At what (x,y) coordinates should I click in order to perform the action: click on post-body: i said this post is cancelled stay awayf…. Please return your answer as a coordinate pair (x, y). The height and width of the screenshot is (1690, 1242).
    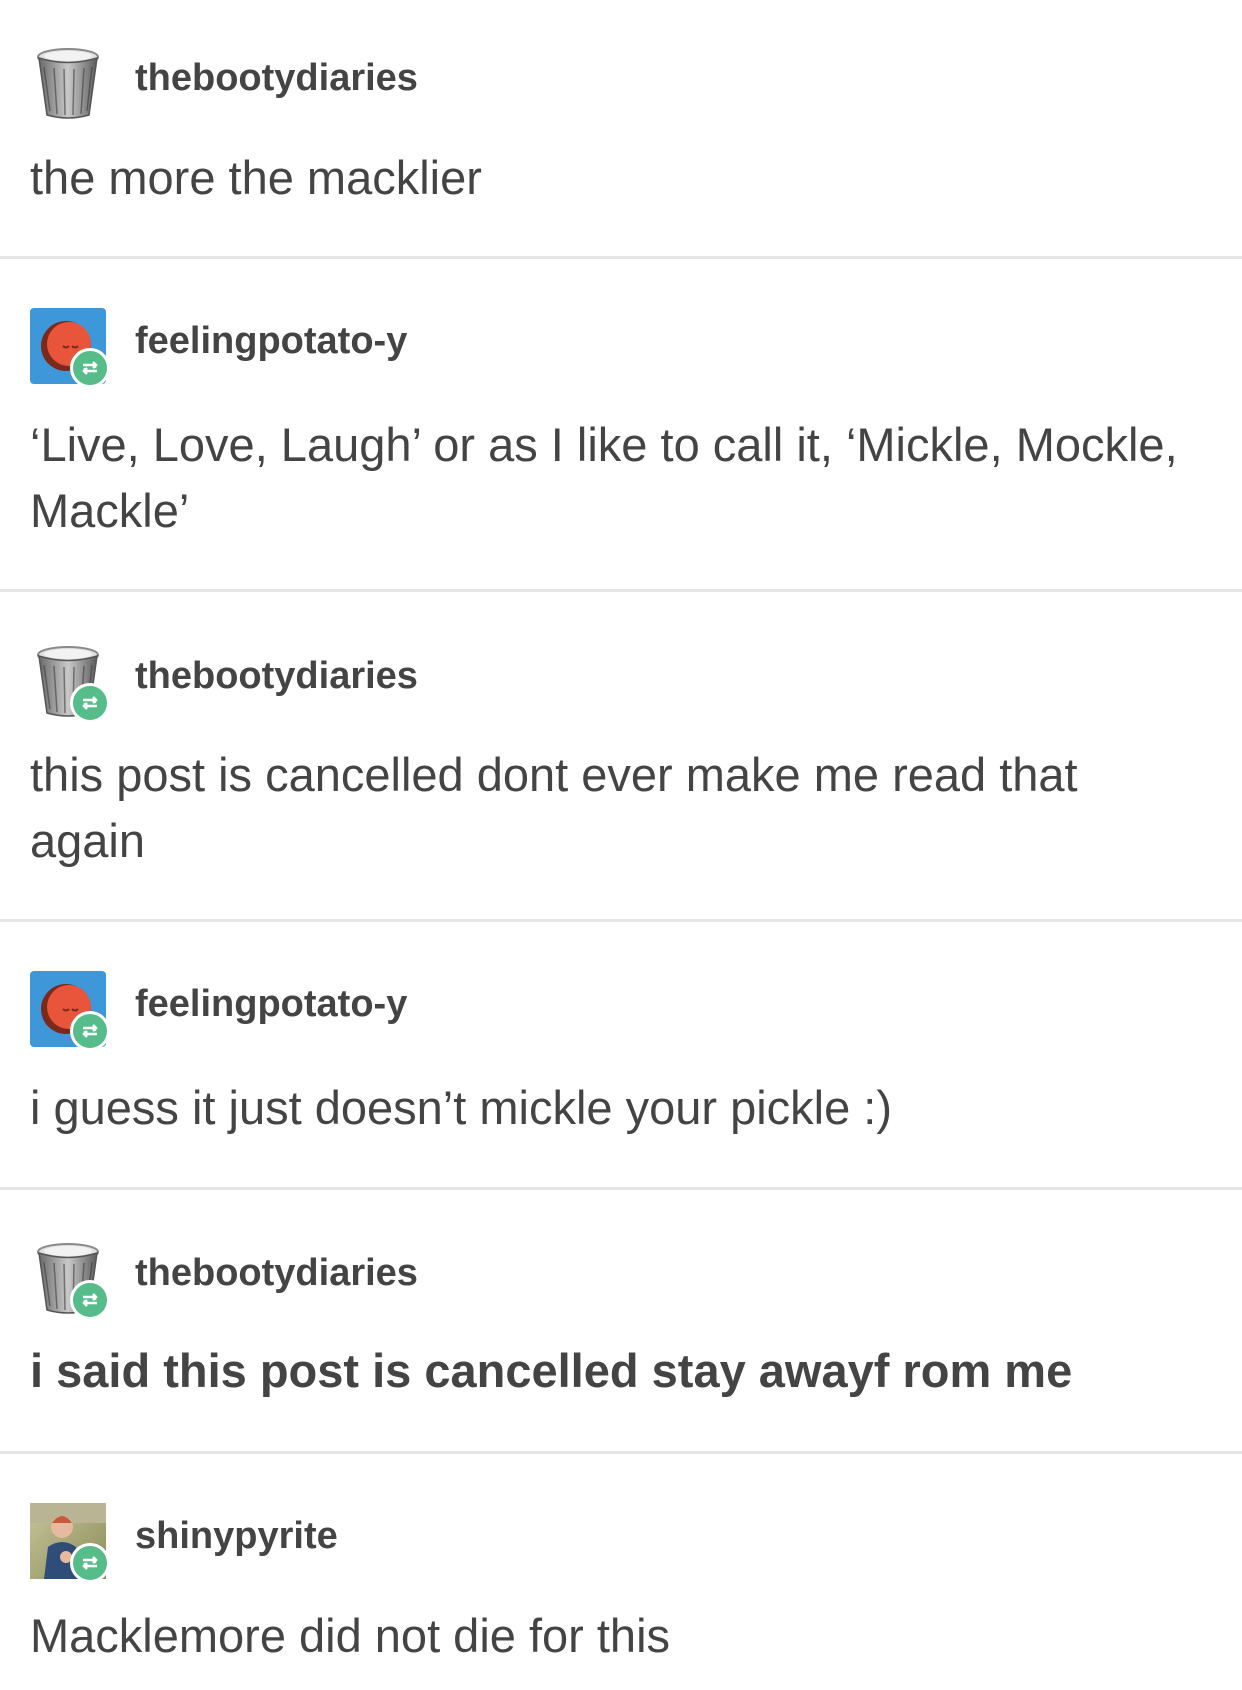
    Looking at the image, I should click on (551, 1370).